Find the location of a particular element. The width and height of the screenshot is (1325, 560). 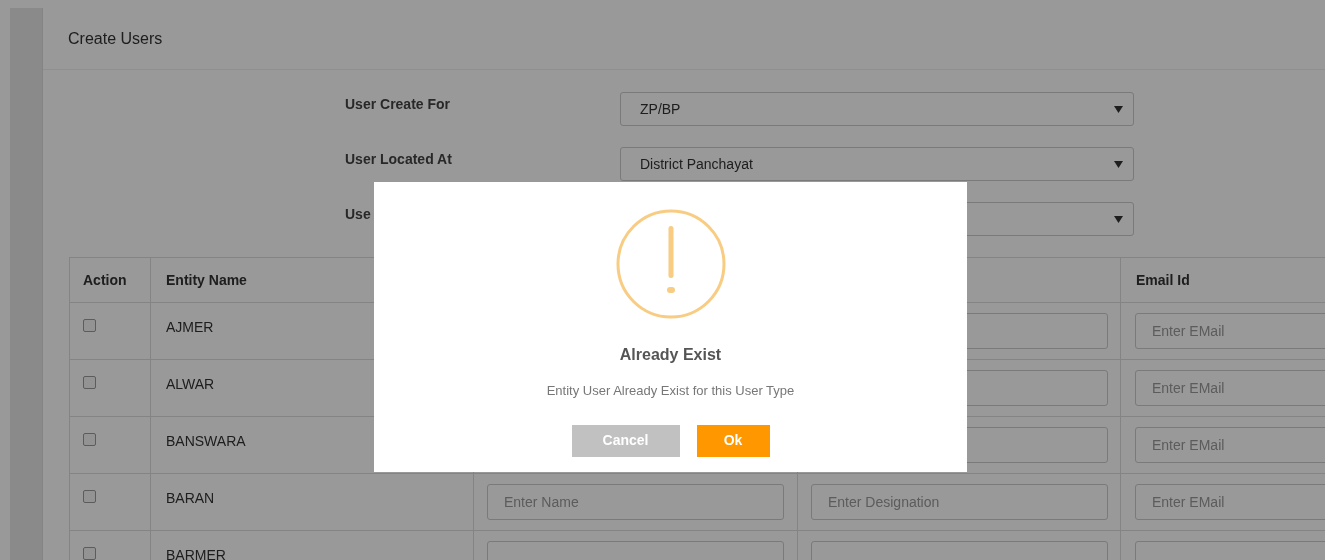

entity-name: ALWAR is located at coordinates (190, 384).